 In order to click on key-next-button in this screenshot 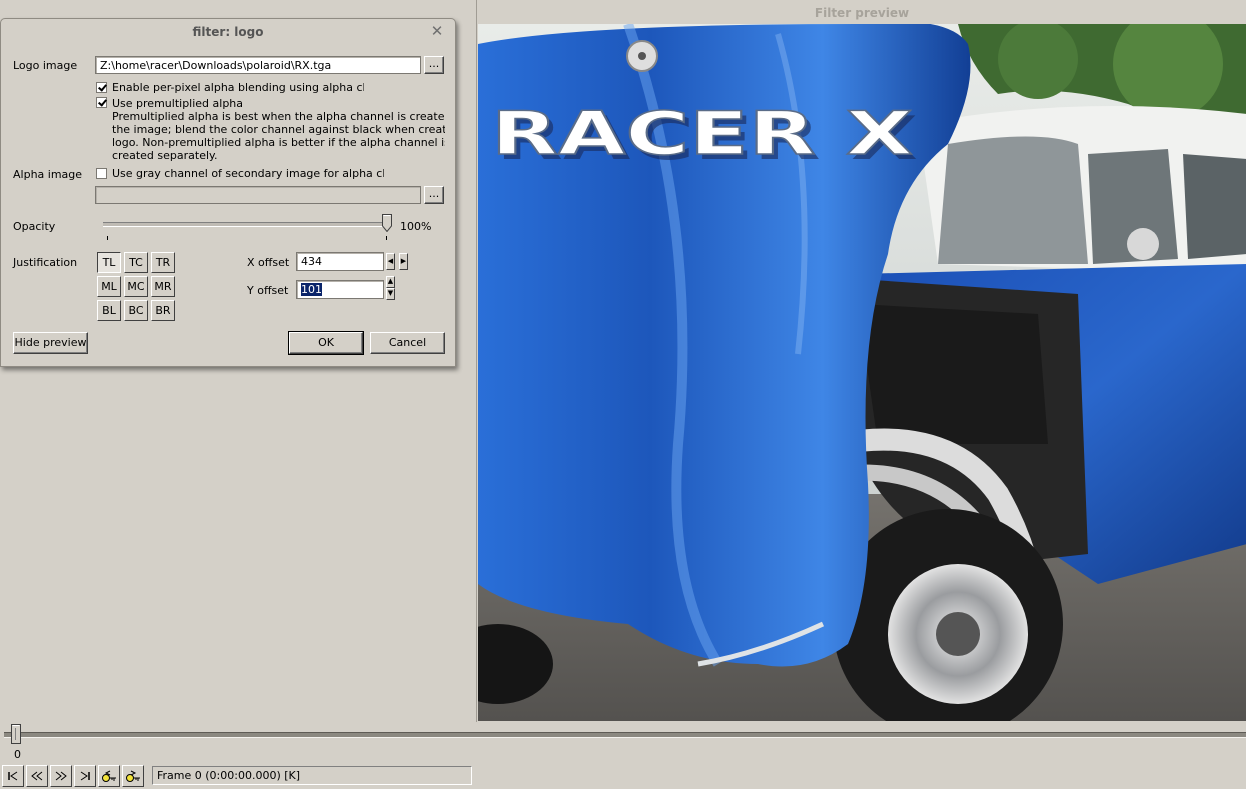, I will do `click(133, 776)`.